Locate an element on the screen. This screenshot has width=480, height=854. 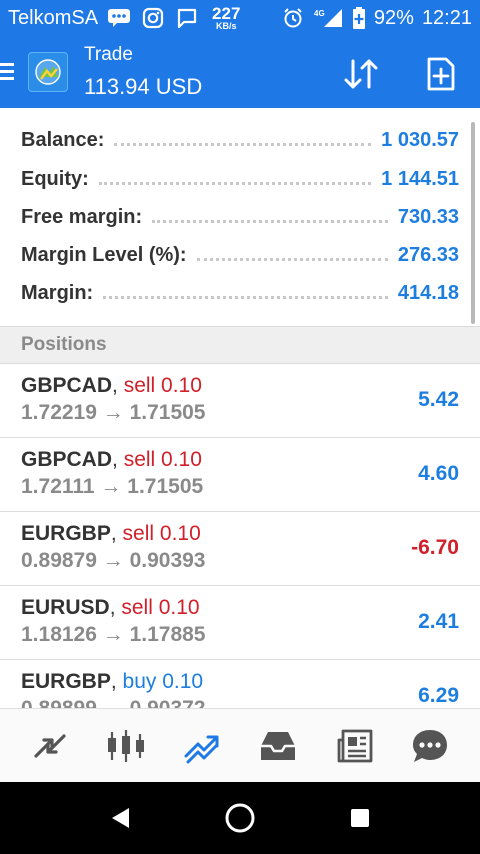
battery-percent: 92% is located at coordinates (393, 17).